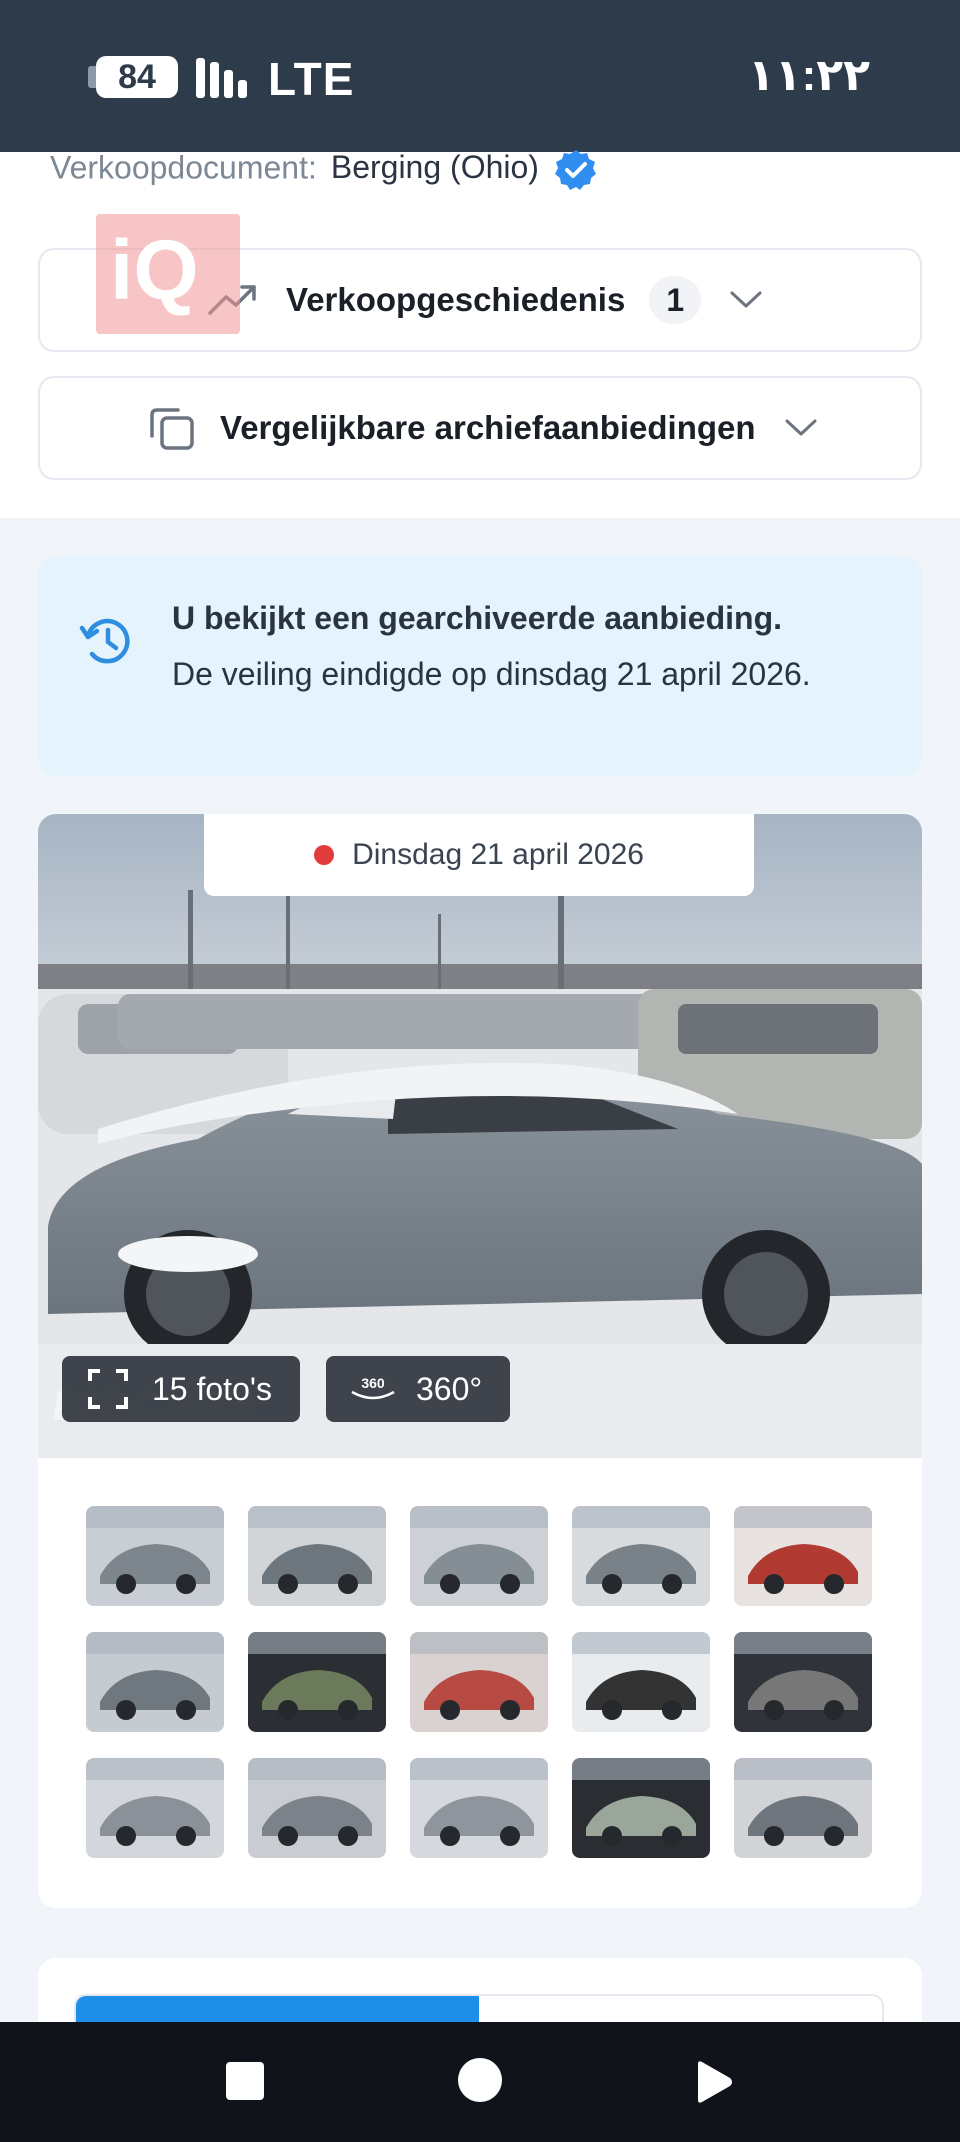 This screenshot has width=960, height=2142. Describe the element at coordinates (183, 167) in the screenshot. I see `sale-document-label: Verkoopdocument:` at that location.